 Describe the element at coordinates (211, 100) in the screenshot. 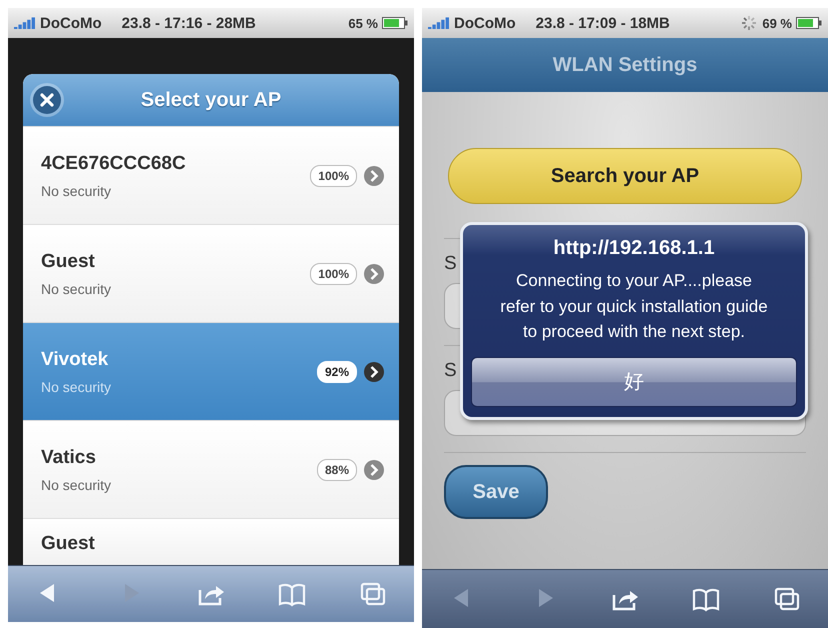

I see `dialog-title: Select your AP` at that location.